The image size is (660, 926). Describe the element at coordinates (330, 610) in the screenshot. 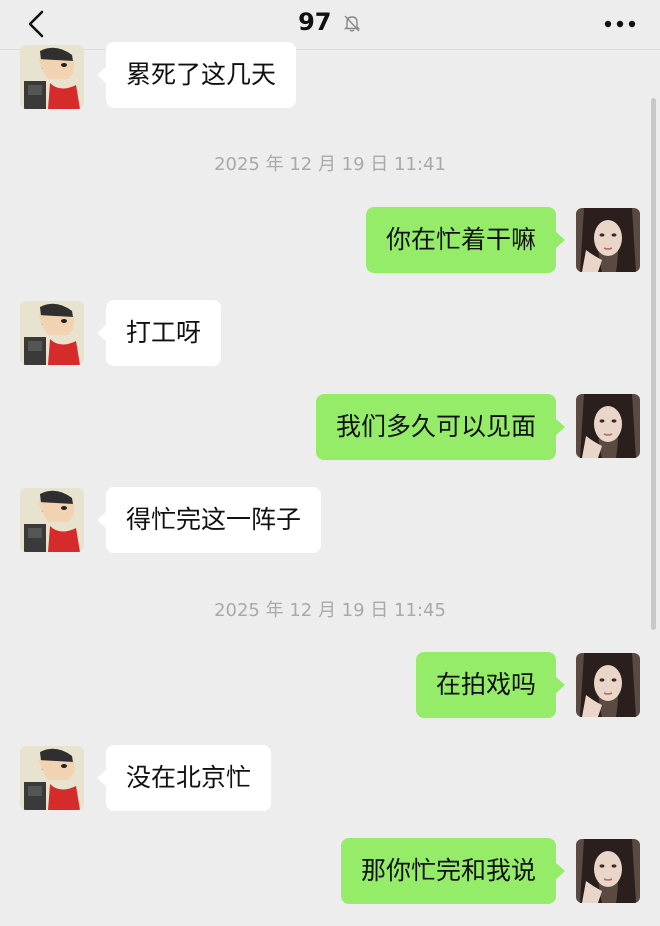

I see `chat-timestamp: 2025 年 12 月 19 日 11:45` at that location.